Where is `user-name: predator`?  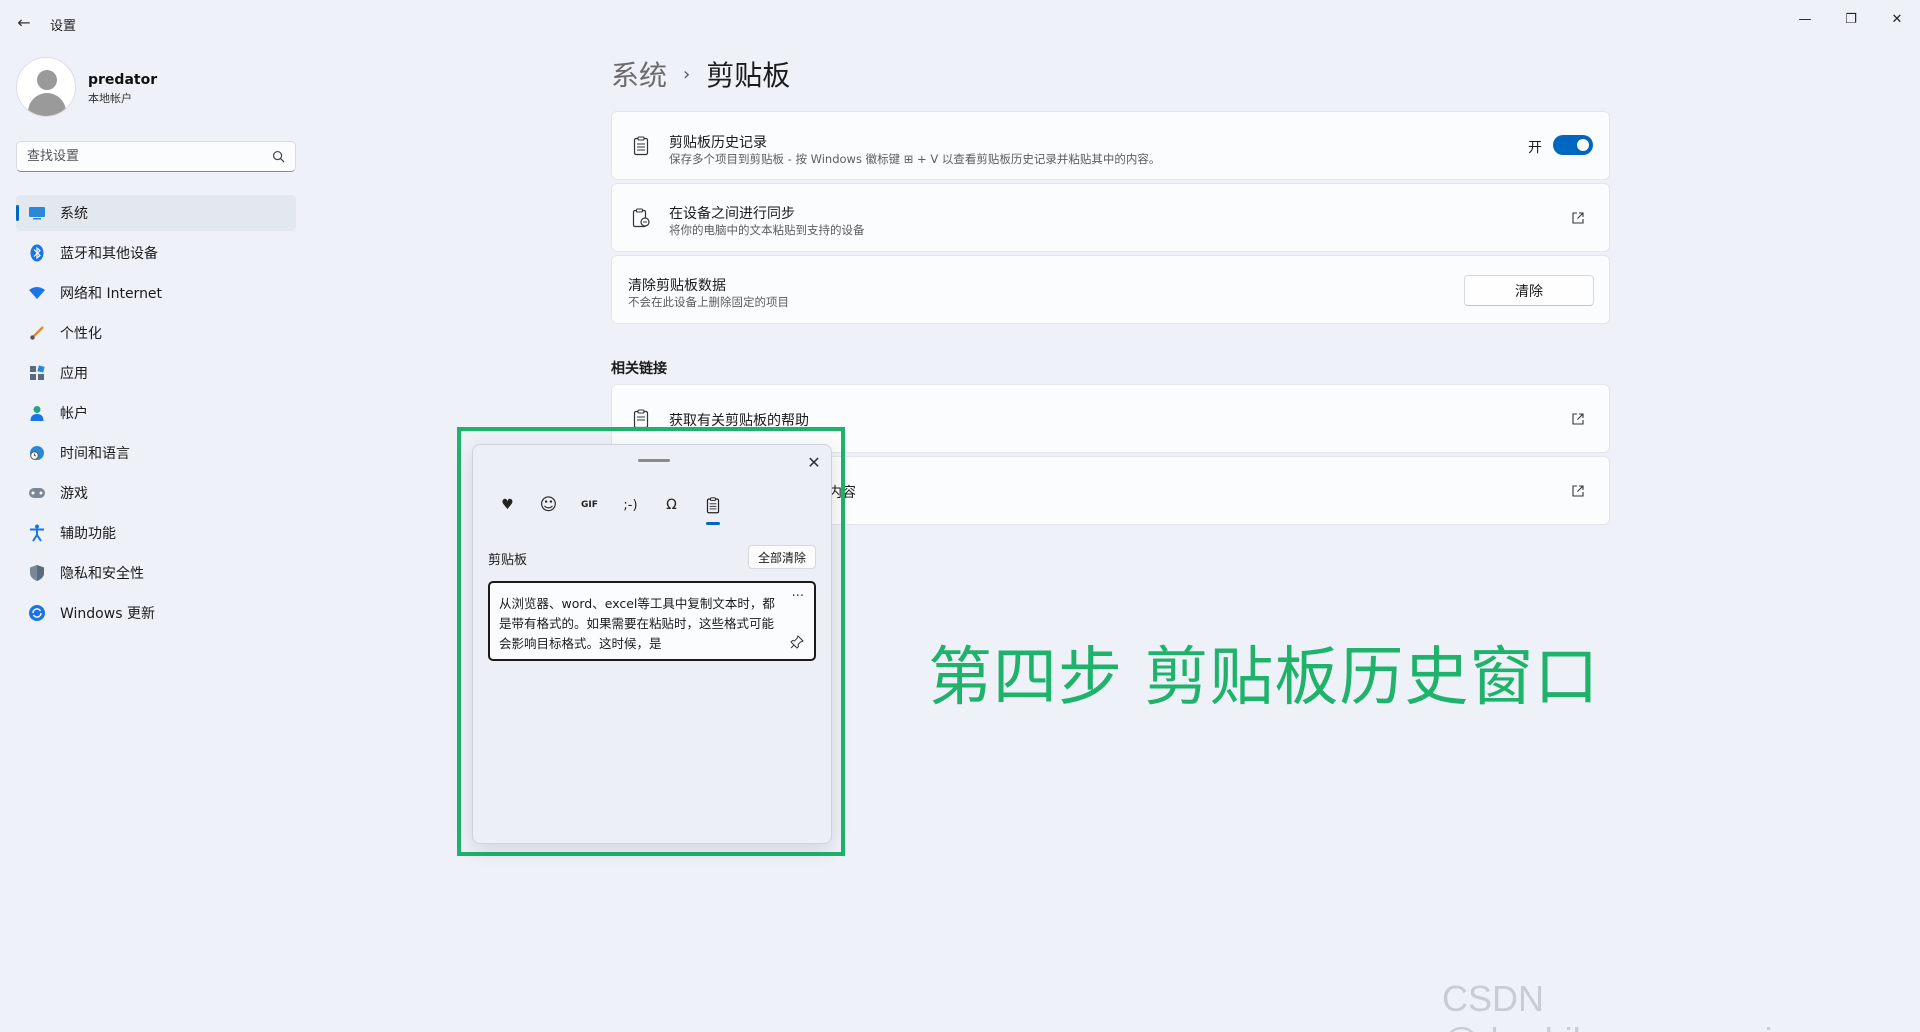 user-name: predator is located at coordinates (123, 80).